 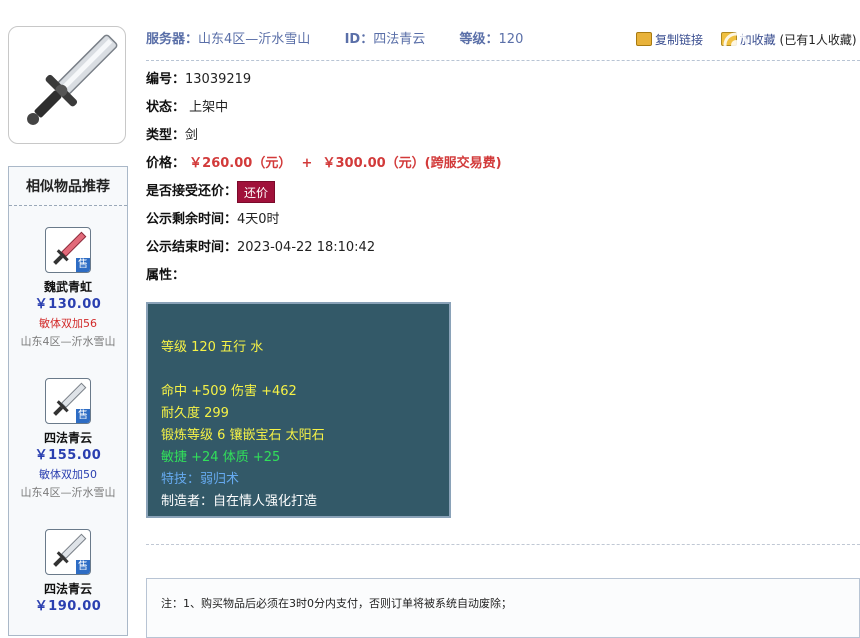 What do you see at coordinates (511, 39) in the screenshot?
I see `level-value: 120` at bounding box center [511, 39].